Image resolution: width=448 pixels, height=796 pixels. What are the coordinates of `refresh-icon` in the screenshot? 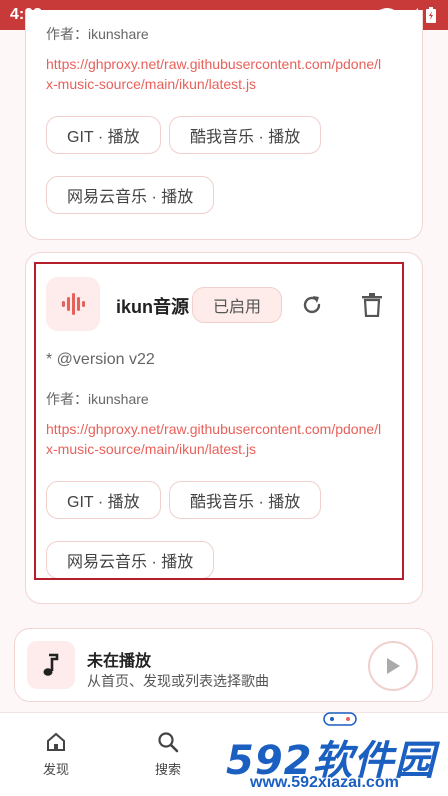 It's located at (312, 305).